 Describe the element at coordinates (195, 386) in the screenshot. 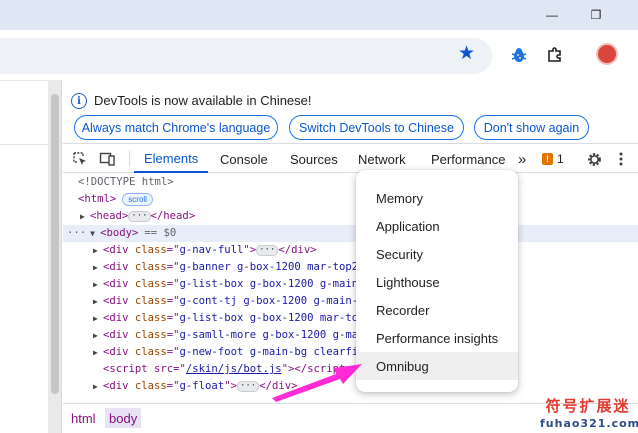

I see `tree-line: ▶ <div class="g-float"> ··· </div>` at that location.